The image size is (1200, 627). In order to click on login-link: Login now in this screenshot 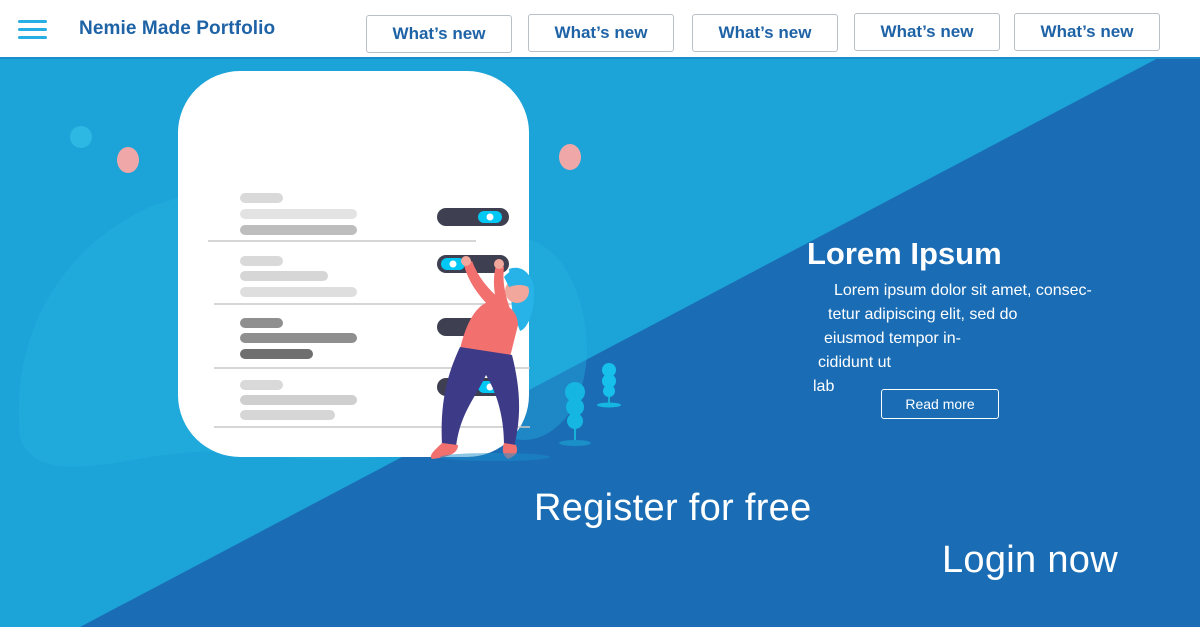, I will do `click(1030, 560)`.